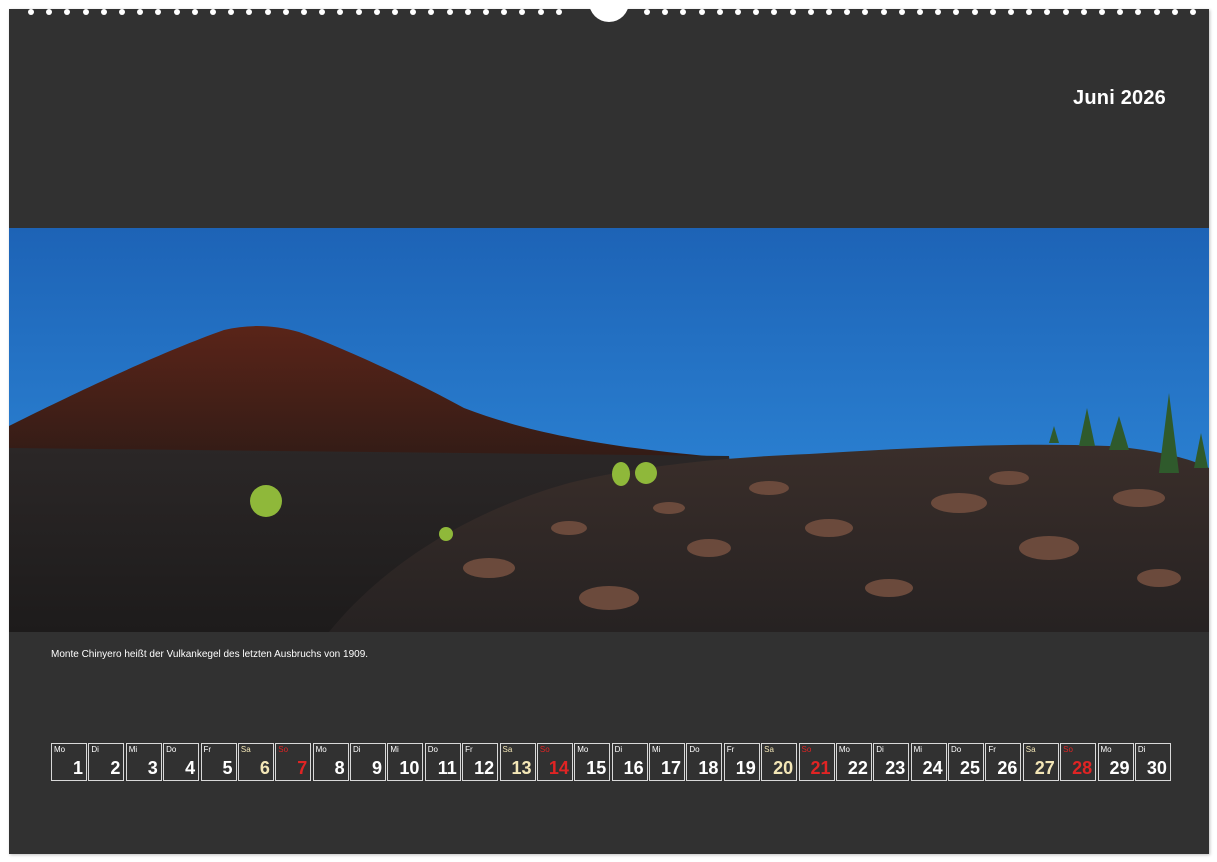  I want to click on day-number: 21, so click(820, 768).